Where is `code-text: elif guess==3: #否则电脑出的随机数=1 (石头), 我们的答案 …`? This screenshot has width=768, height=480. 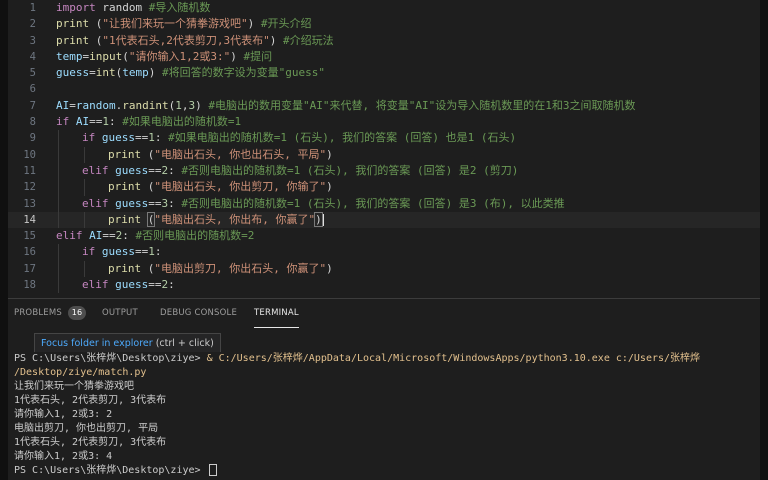
code-text: elif guess==3: #否则电脑出的随机数=1 (石头), 我们的答案 … is located at coordinates (323, 204).